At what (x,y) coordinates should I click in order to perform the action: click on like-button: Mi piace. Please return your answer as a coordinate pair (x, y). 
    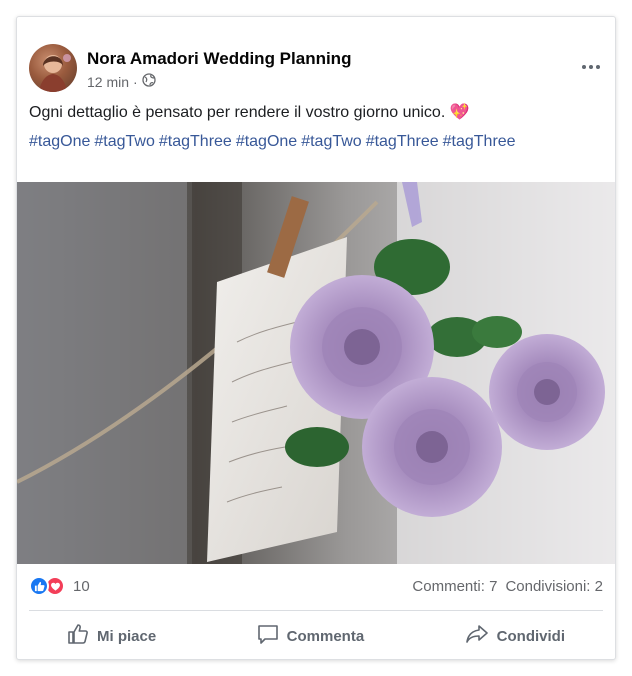
    Looking at the image, I should click on (111, 636).